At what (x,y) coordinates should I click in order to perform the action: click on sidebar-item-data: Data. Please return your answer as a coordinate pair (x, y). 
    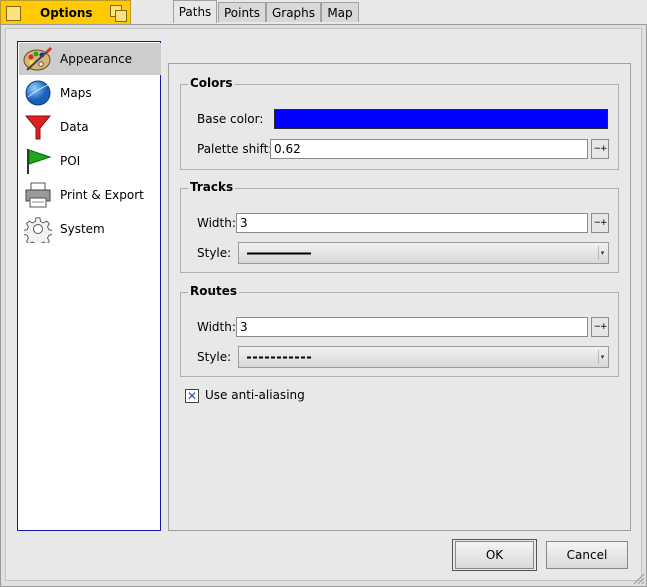
    Looking at the image, I should click on (90, 127).